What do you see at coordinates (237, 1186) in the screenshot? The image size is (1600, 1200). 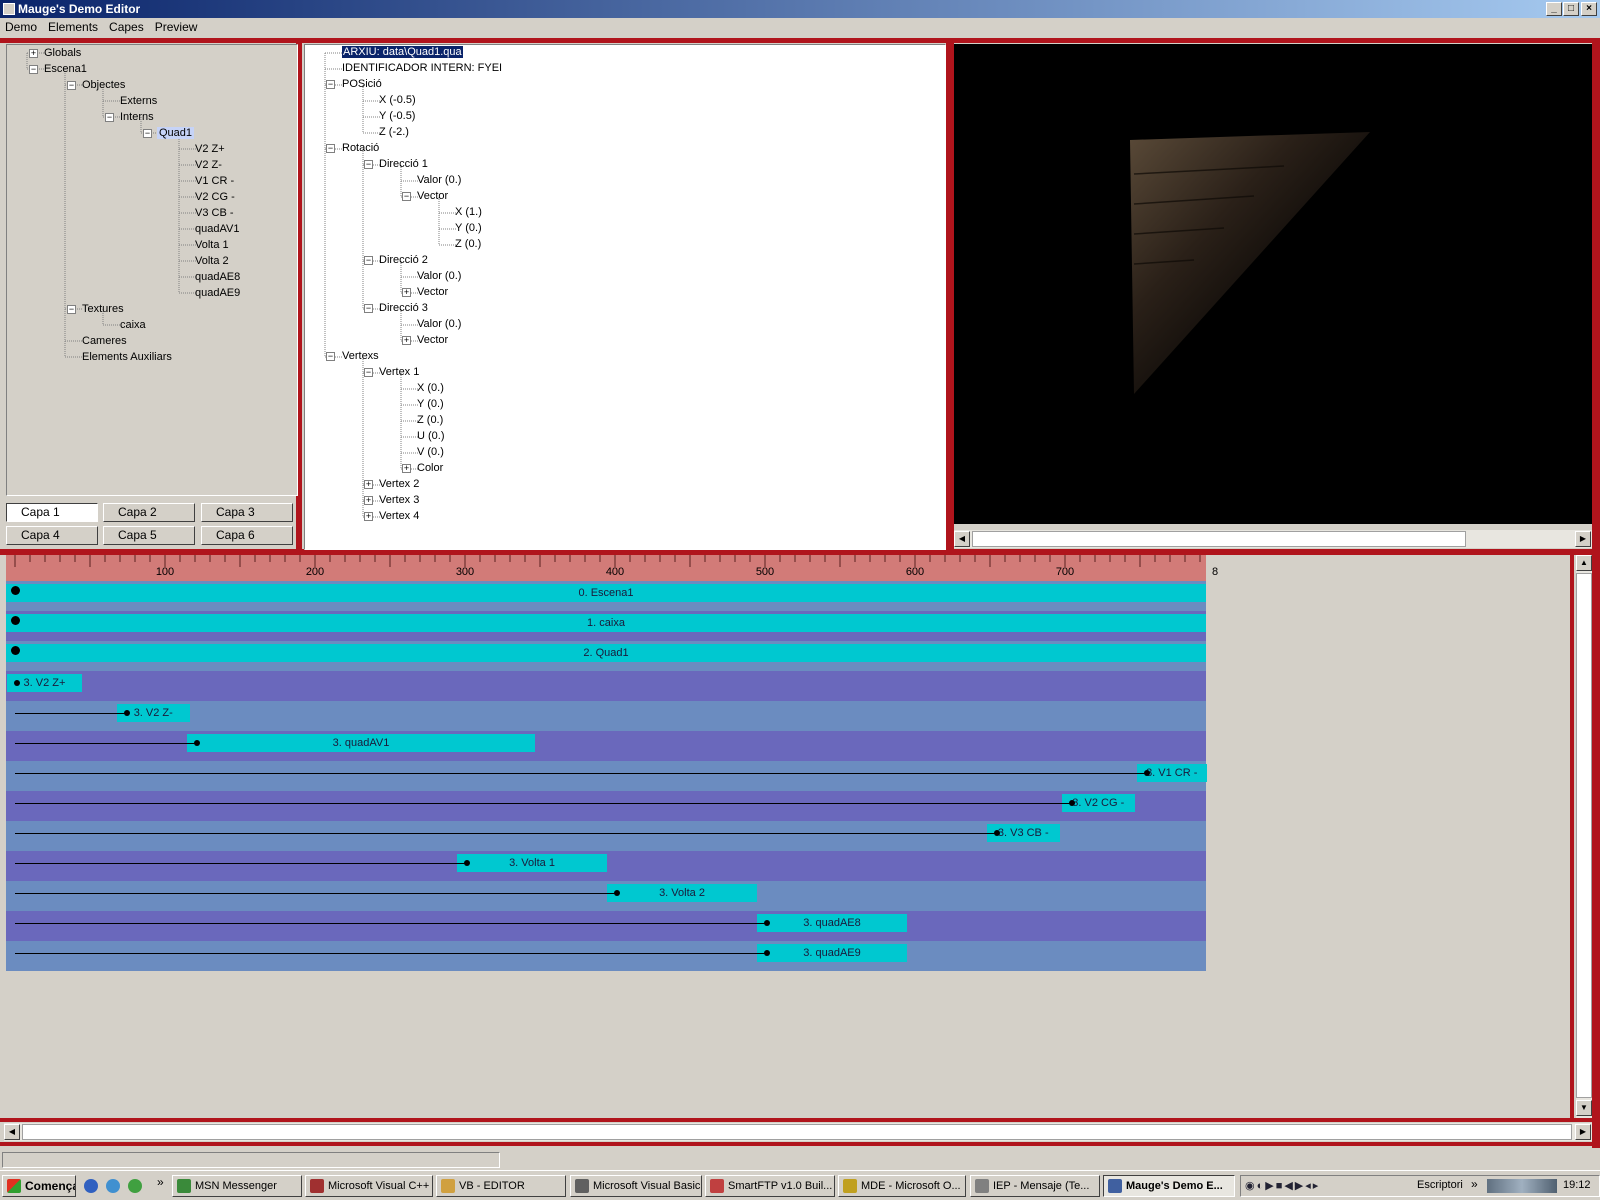 I see `taskbar-button: MSN Messenger` at bounding box center [237, 1186].